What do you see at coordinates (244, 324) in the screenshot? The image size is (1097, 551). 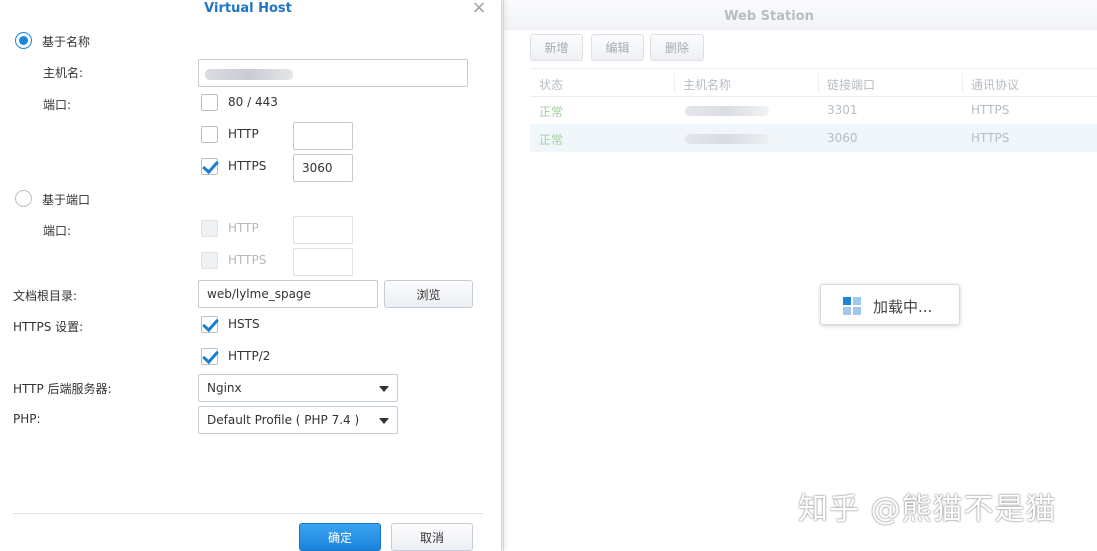 I see `hsts-label: HSTS` at bounding box center [244, 324].